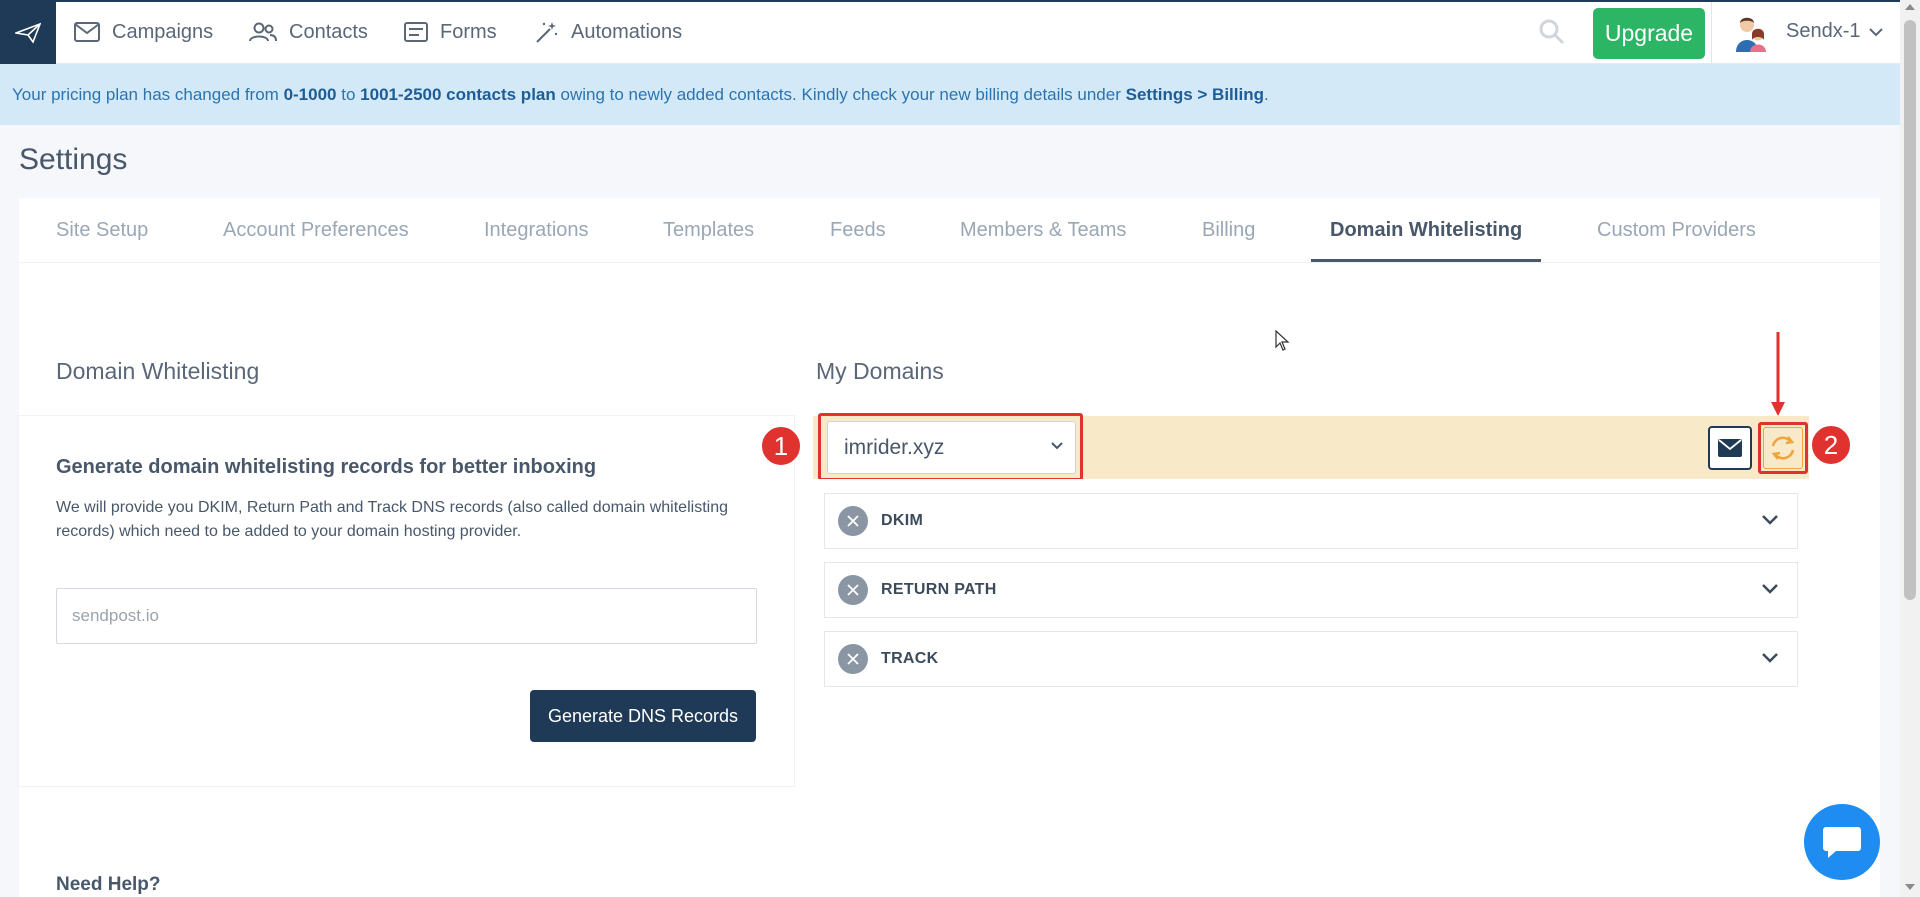 This screenshot has height=897, width=1920. Describe the element at coordinates (1228, 230) in the screenshot. I see `tab-billing: Billing` at that location.